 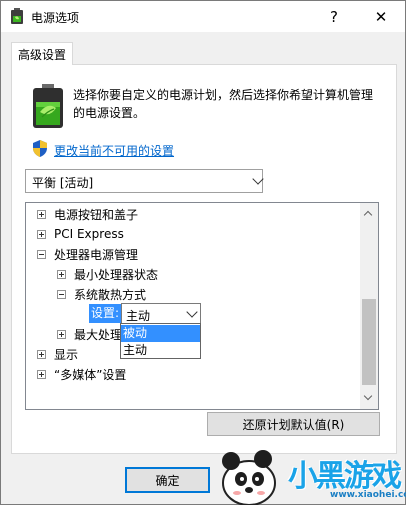 What do you see at coordinates (368, 396) in the screenshot?
I see `scroll-down-icon` at bounding box center [368, 396].